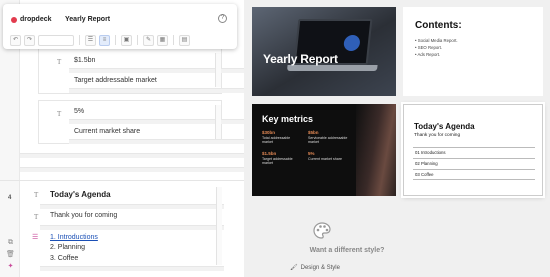  I want to click on metric-item: $30bn Total addressable market, so click(282, 137).